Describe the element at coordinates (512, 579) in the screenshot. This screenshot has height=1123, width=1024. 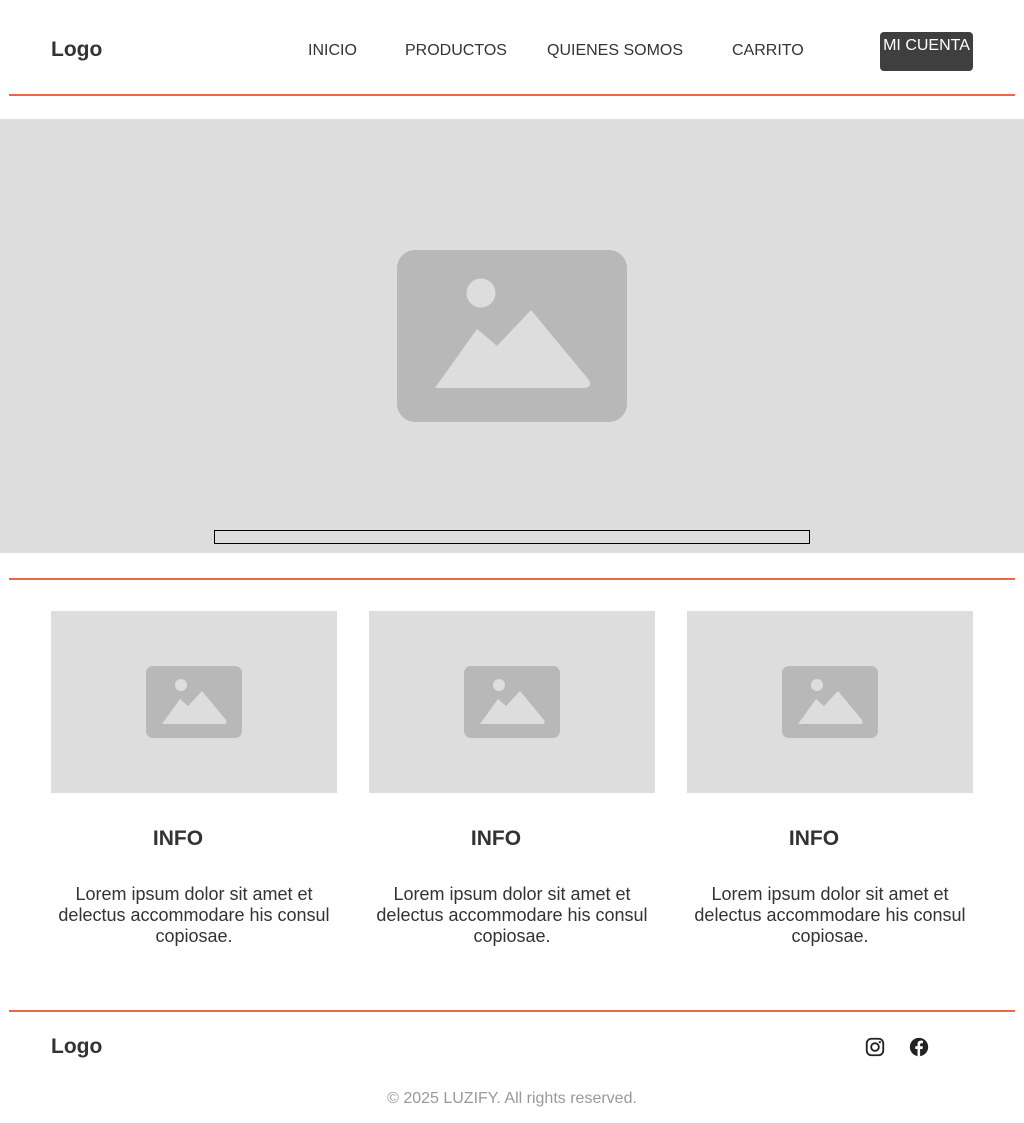
I see `section-divider` at that location.